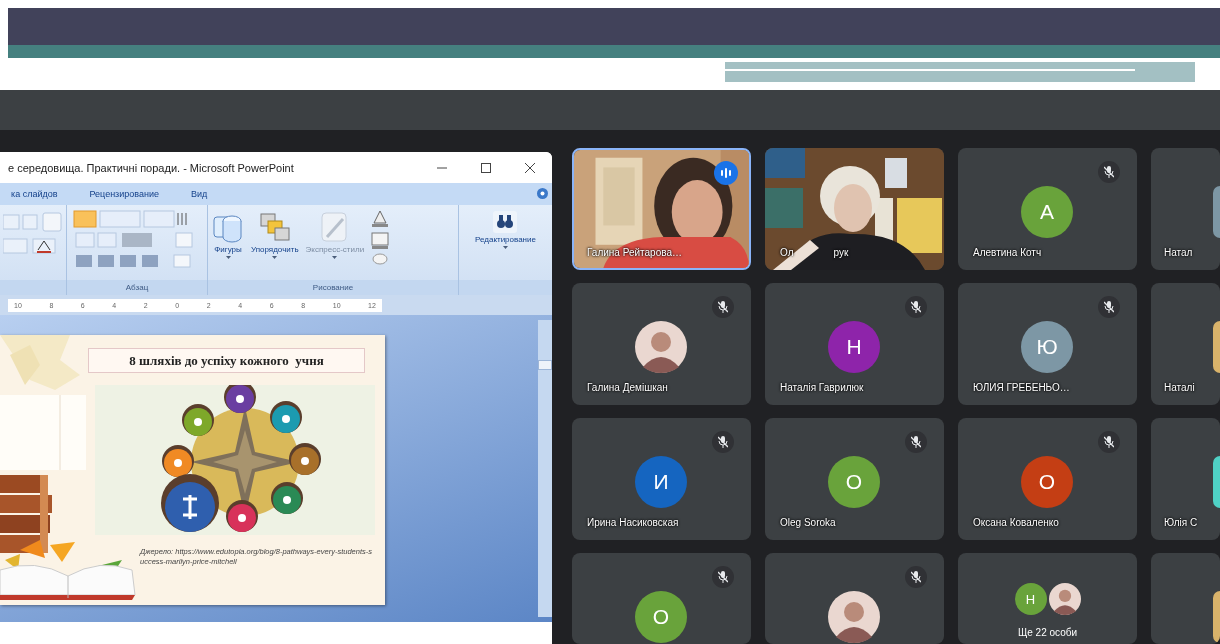  What do you see at coordinates (808, 522) in the screenshot?
I see `participant-name: Oleg Soroka` at bounding box center [808, 522].